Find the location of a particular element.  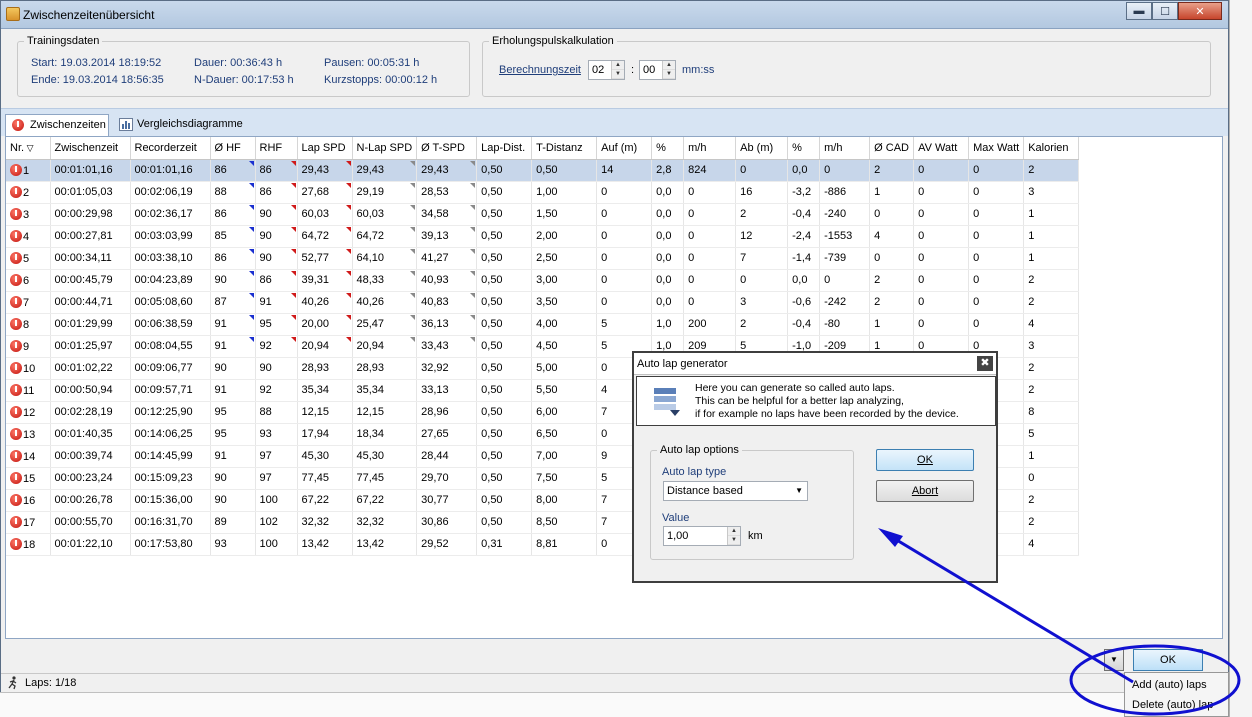

annotation-arrow-head is located at coordinates (890, 537).